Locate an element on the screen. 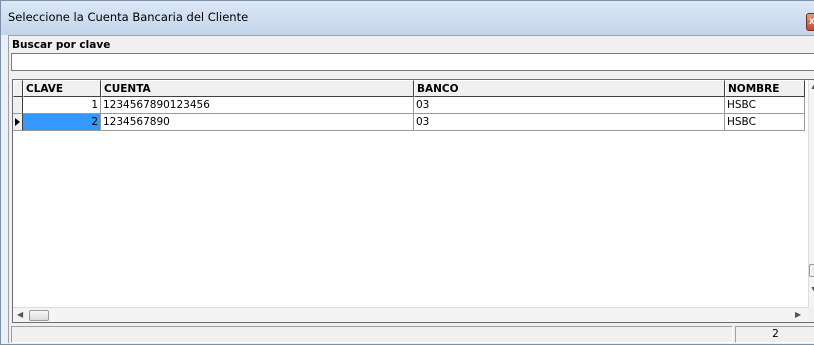  close-icon: x is located at coordinates (811, 21).